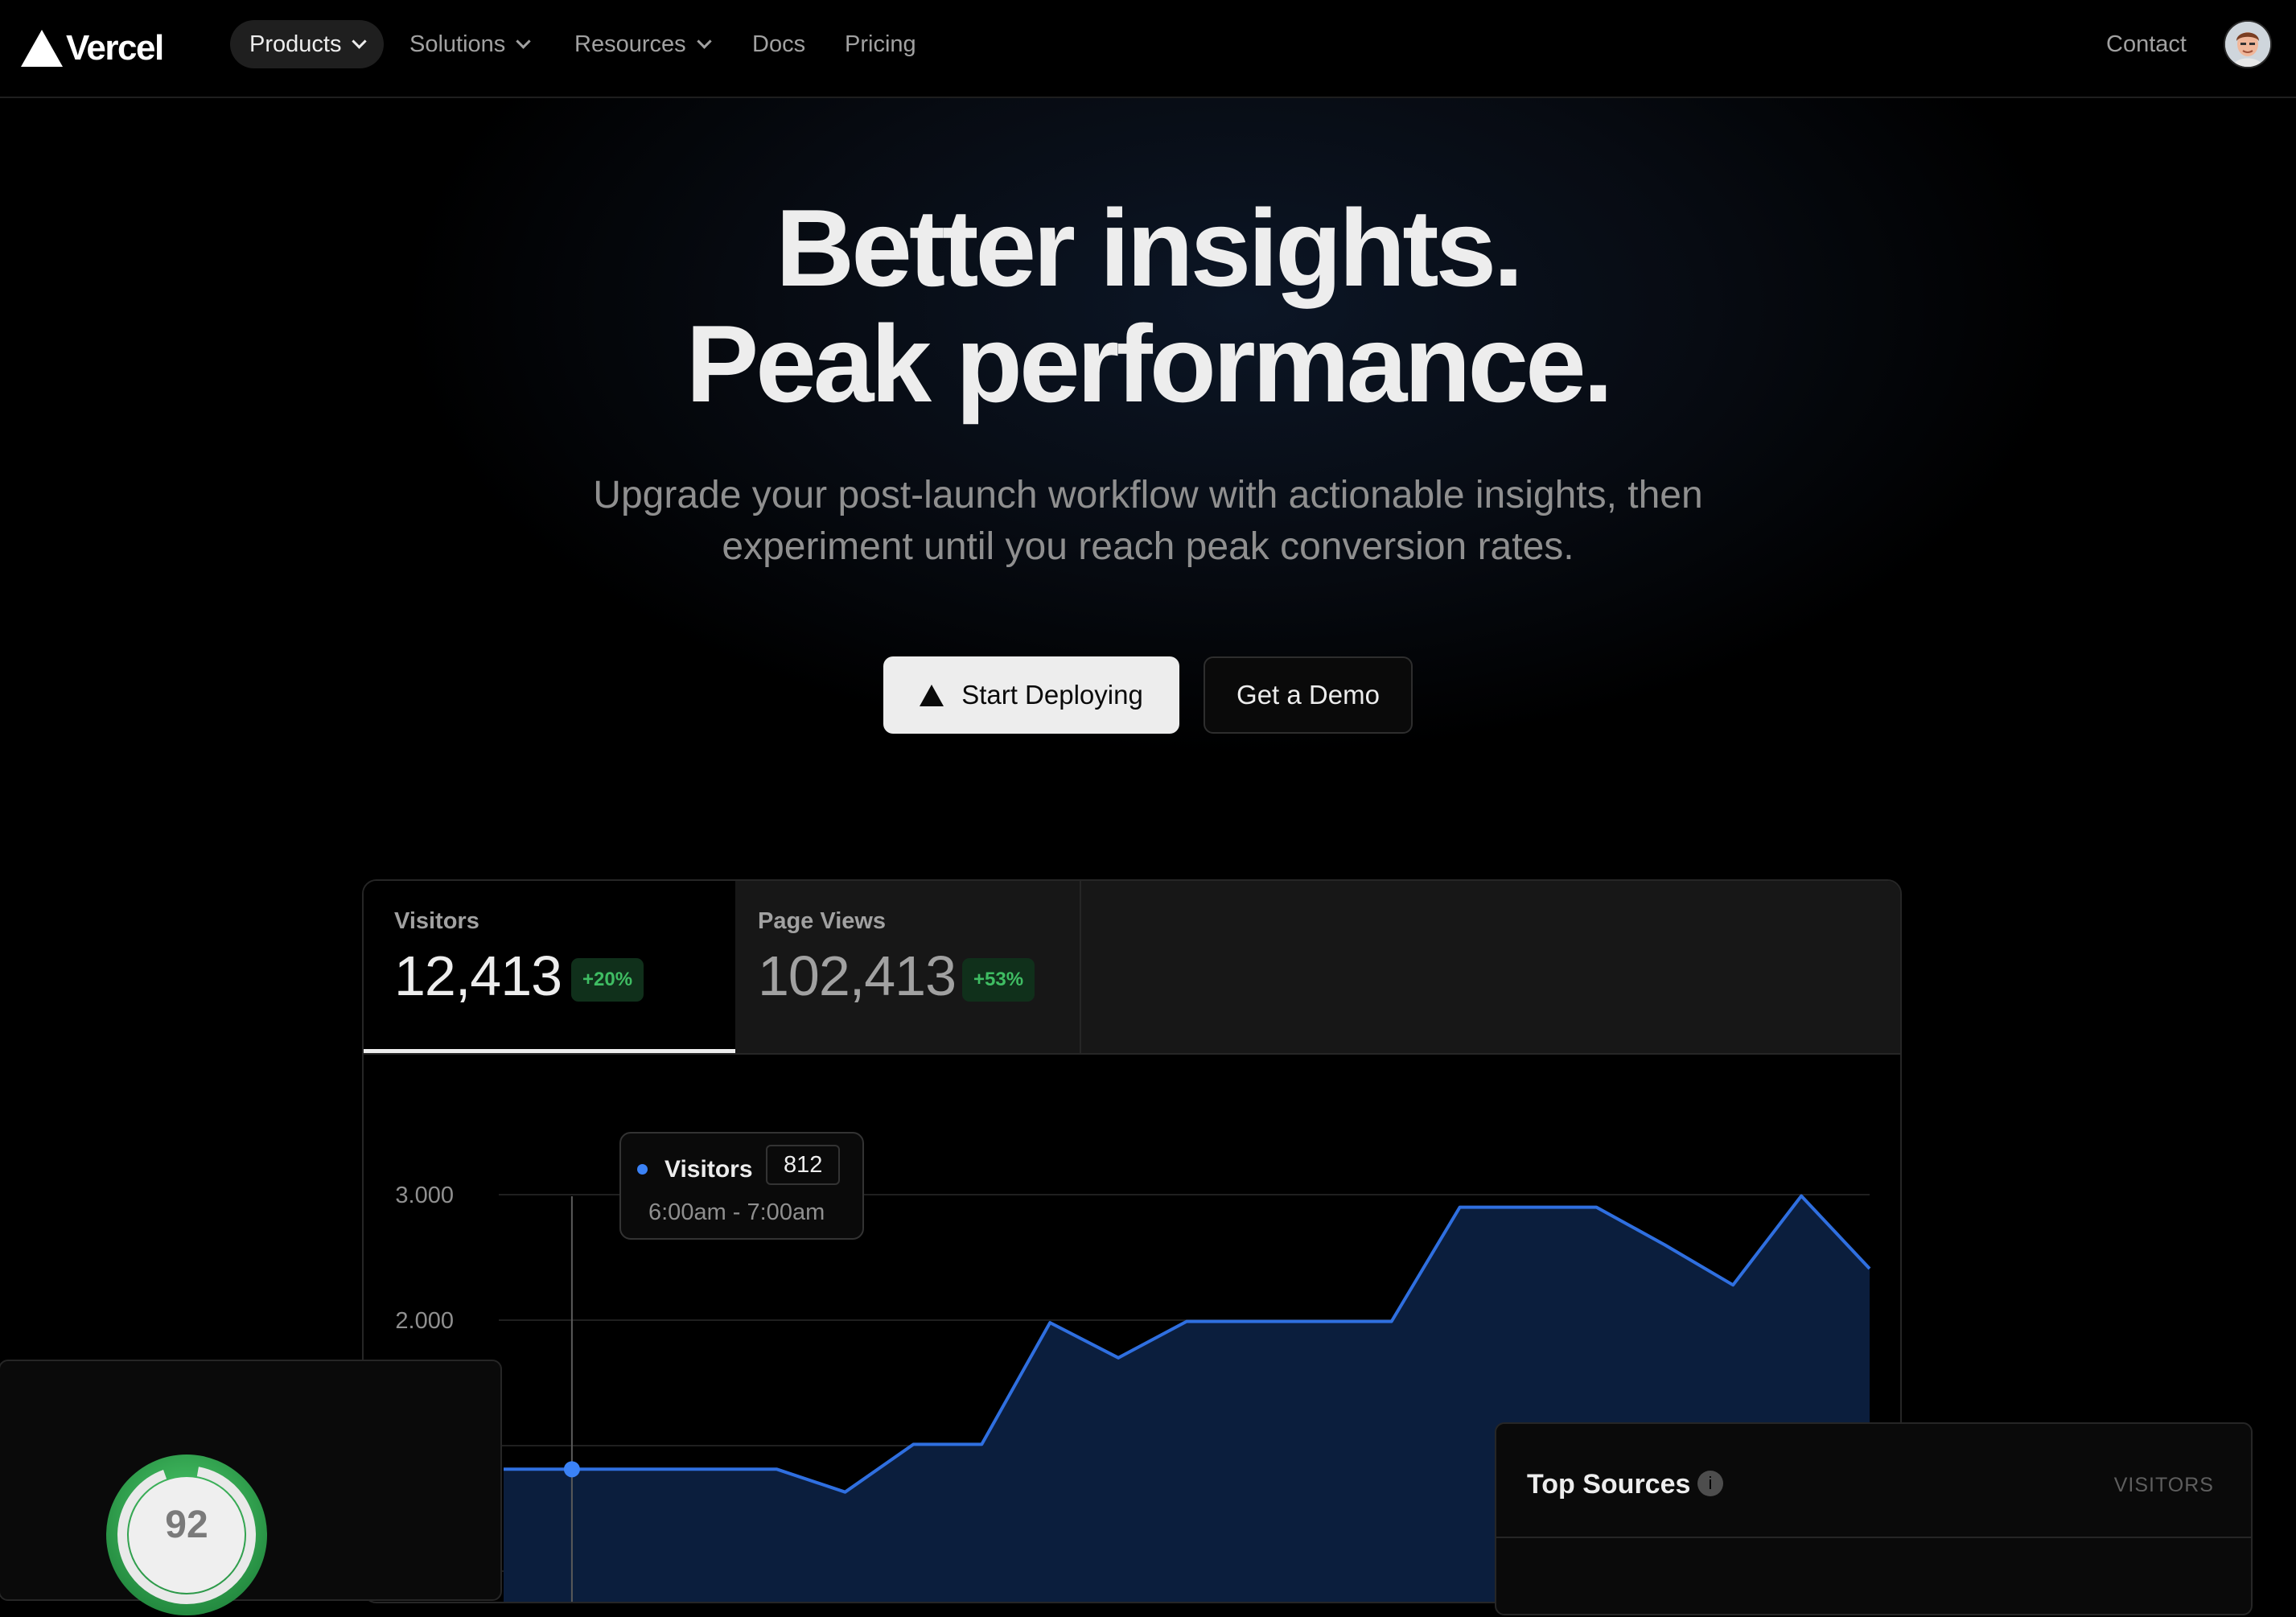  What do you see at coordinates (571, 1469) in the screenshot?
I see `data-point-highlight` at bounding box center [571, 1469].